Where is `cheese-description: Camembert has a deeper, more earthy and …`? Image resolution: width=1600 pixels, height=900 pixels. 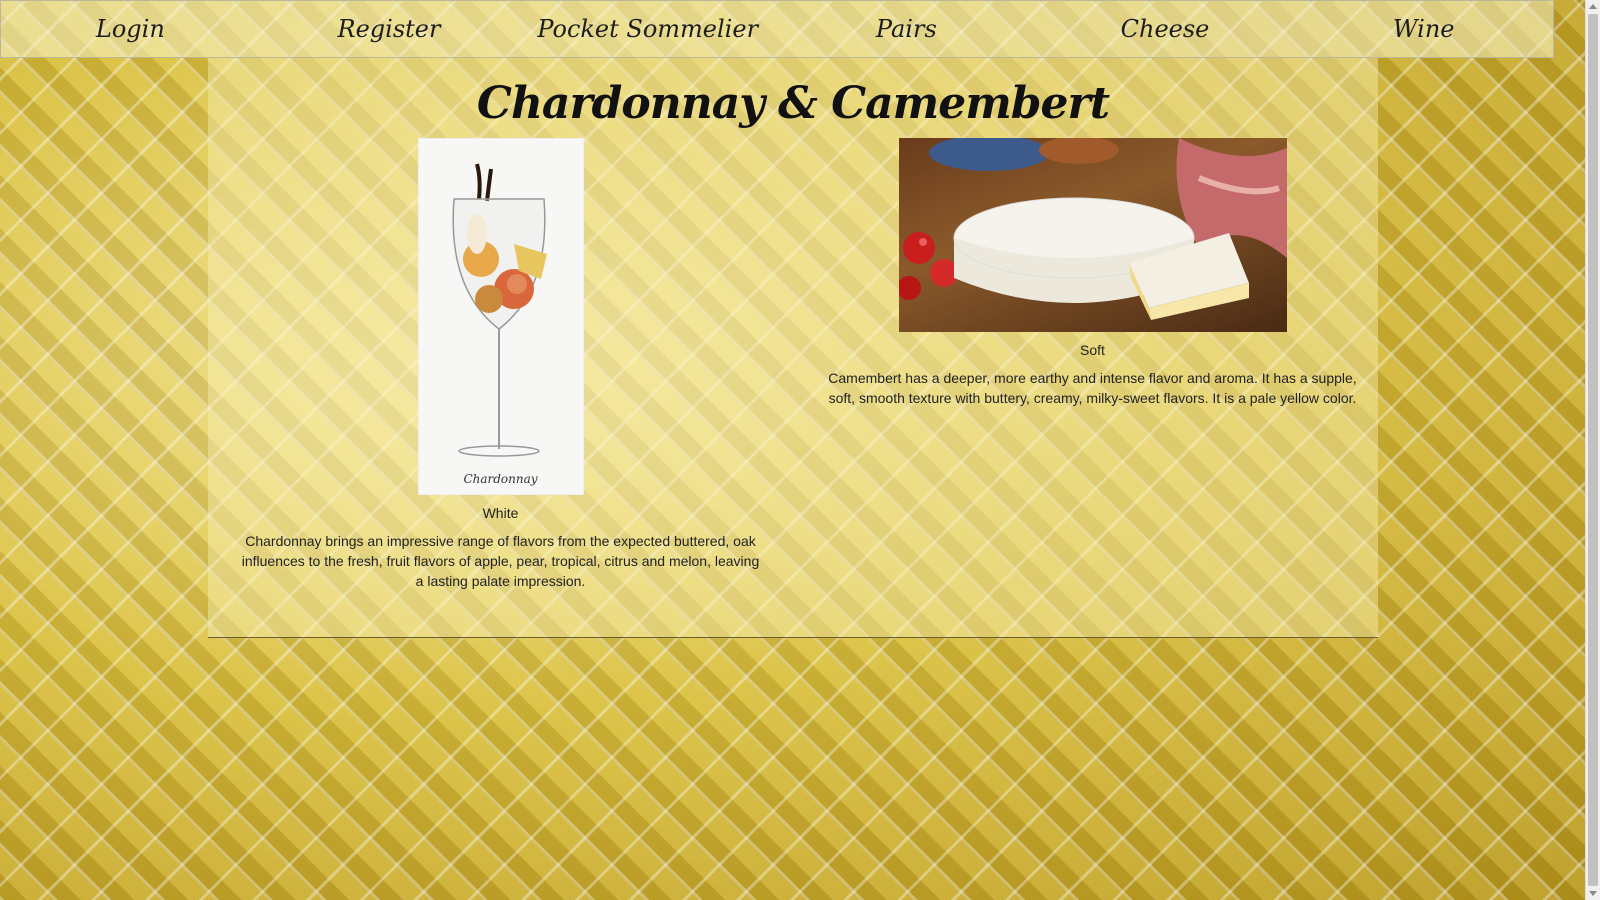 cheese-description: Camembert has a deeper, more earthy and … is located at coordinates (1092, 388).